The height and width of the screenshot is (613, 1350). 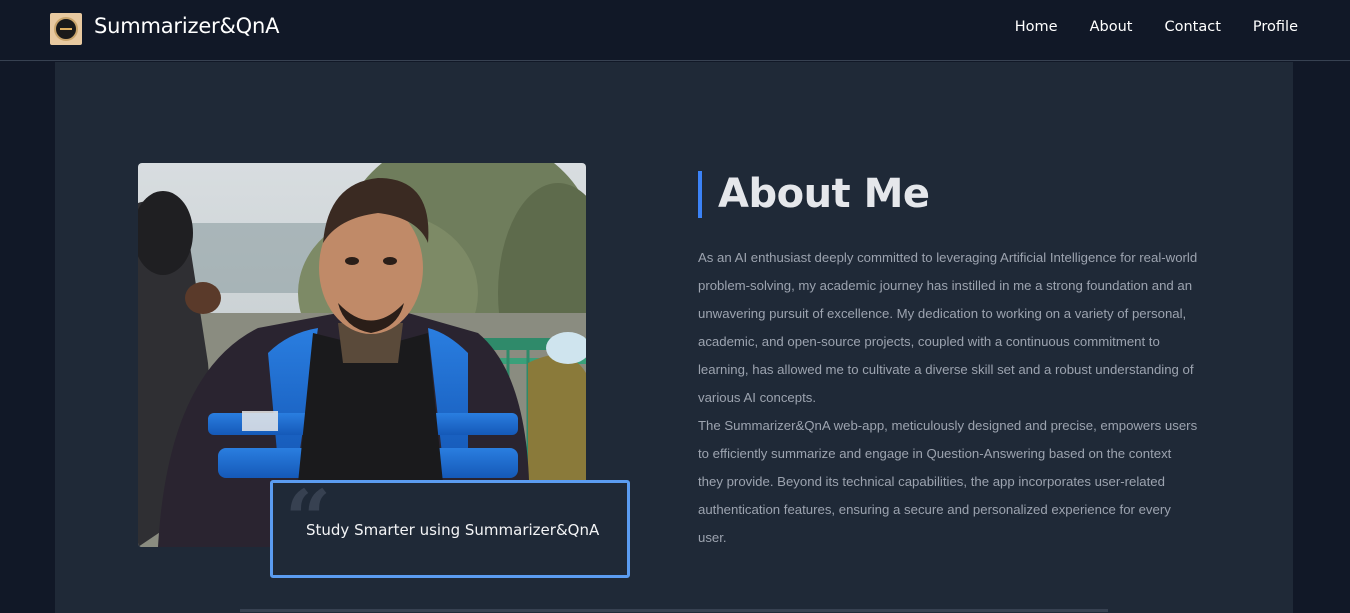 What do you see at coordinates (453, 530) in the screenshot?
I see `quote-text: Study Smarter using Summarizer&QnA` at bounding box center [453, 530].